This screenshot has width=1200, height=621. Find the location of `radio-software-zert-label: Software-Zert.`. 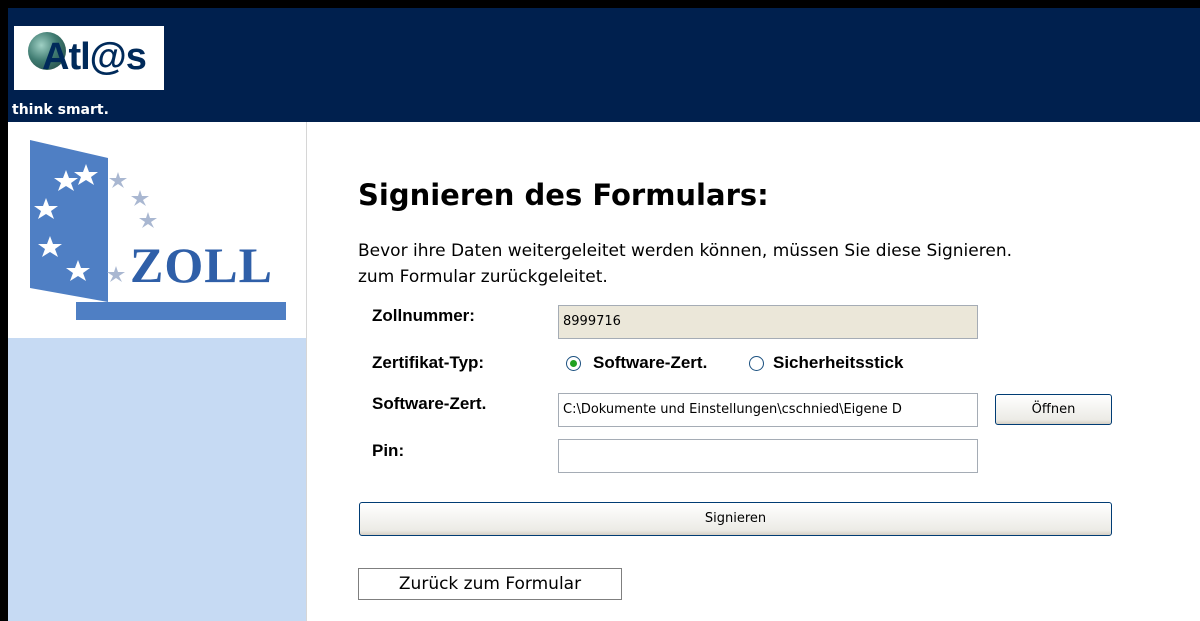

radio-software-zert-label: Software-Zert. is located at coordinates (650, 363).